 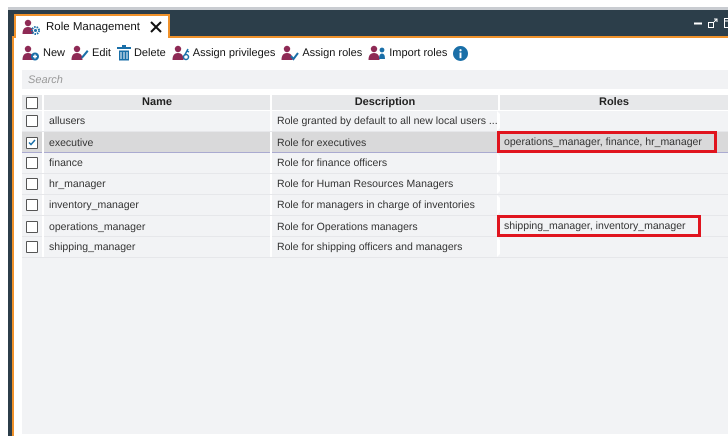 What do you see at coordinates (599, 226) in the screenshot?
I see `highlighted-cell: shipping_manager, inventory_manager` at bounding box center [599, 226].